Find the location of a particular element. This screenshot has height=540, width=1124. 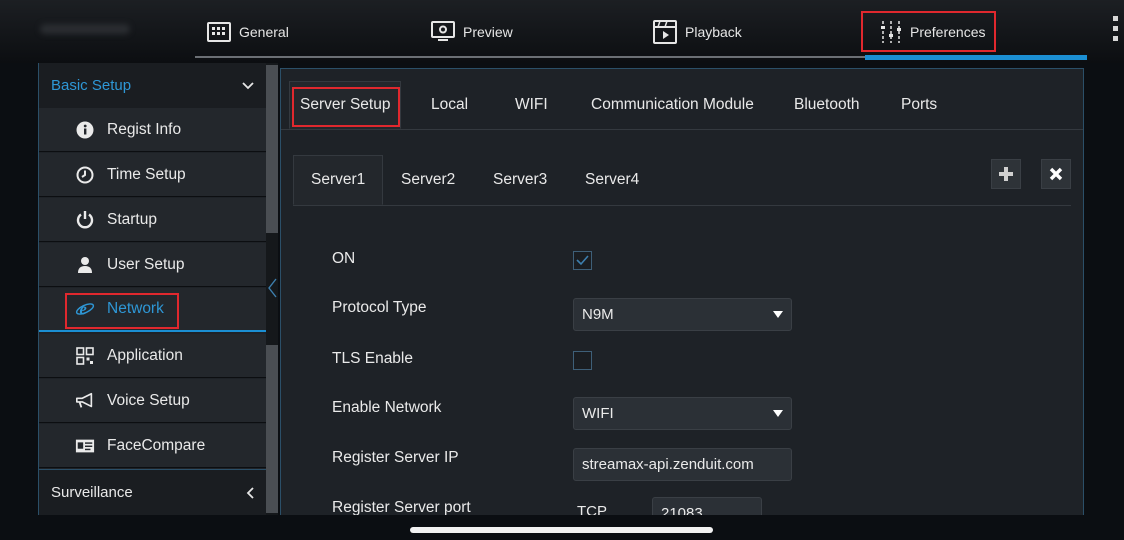

tab-server3: Server3 is located at coordinates (520, 180).